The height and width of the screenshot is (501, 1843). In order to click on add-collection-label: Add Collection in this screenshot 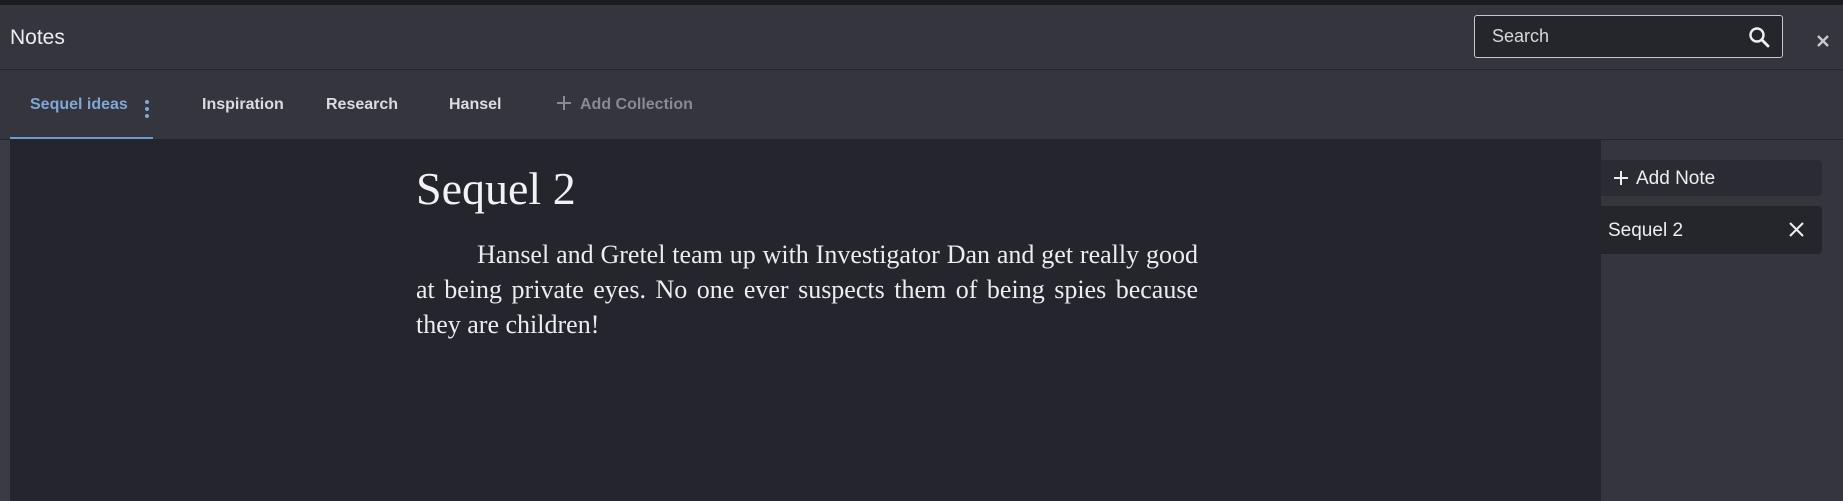, I will do `click(636, 104)`.